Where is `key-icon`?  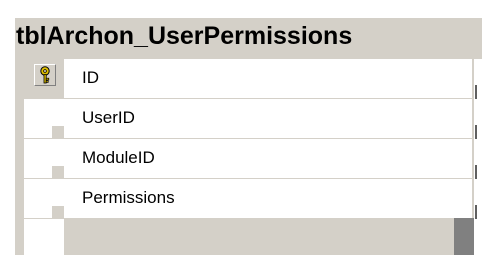 key-icon is located at coordinates (45, 75).